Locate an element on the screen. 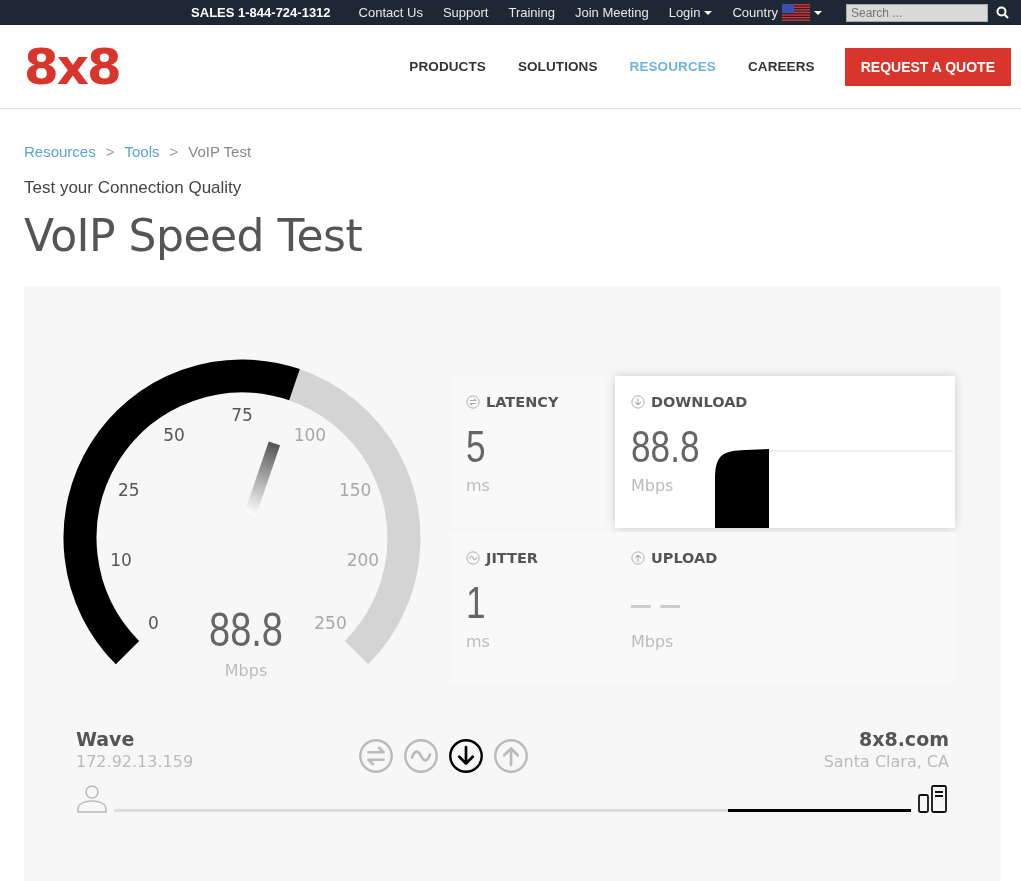  gauge-tick-label: 200 is located at coordinates (363, 560).